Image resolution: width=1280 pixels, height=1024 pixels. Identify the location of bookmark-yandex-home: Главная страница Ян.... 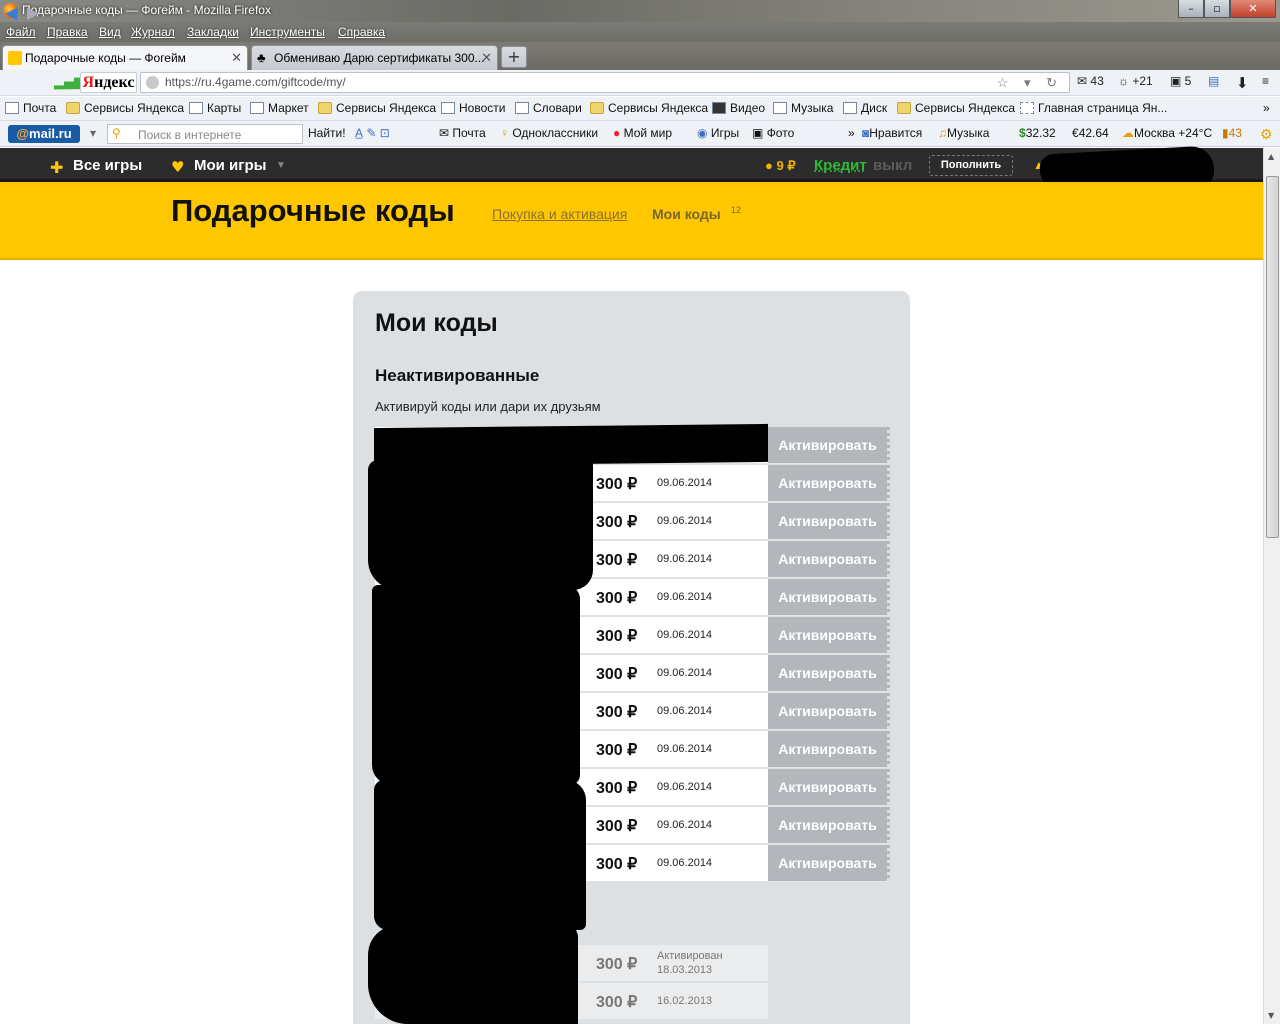
(1093, 108).